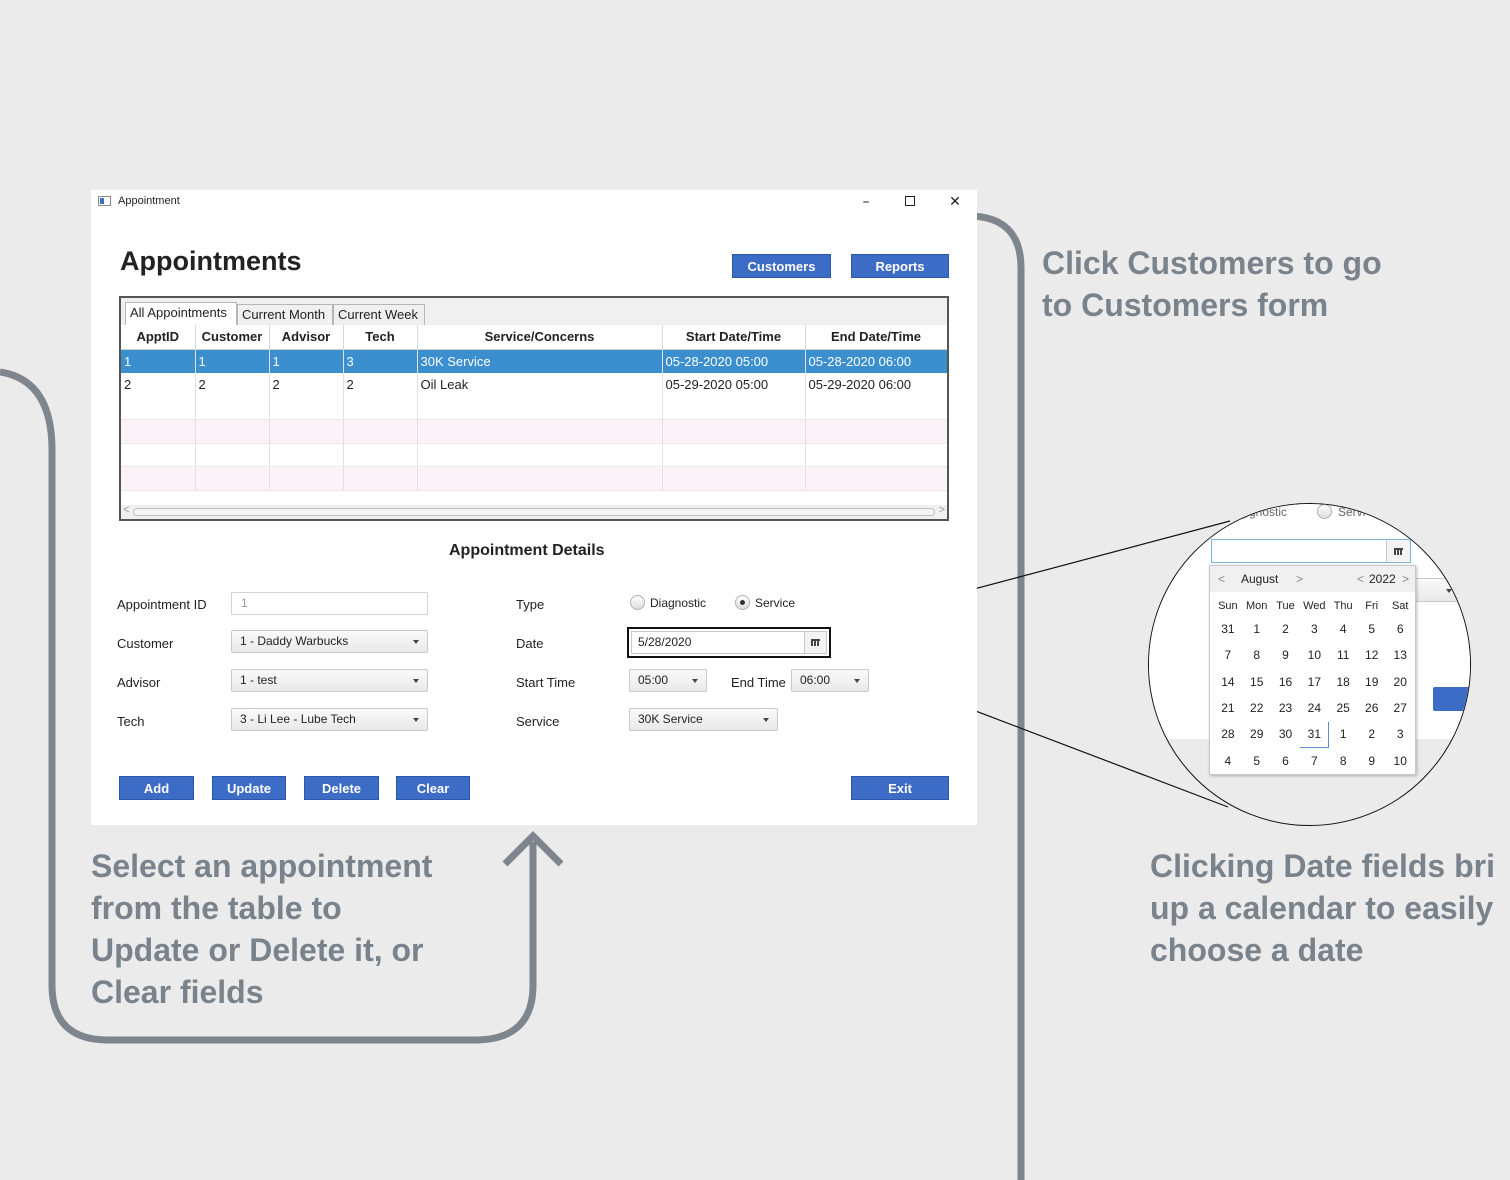 The width and height of the screenshot is (1510, 1180). What do you see at coordinates (1400, 655) in the screenshot?
I see `calendar-day: 13` at bounding box center [1400, 655].